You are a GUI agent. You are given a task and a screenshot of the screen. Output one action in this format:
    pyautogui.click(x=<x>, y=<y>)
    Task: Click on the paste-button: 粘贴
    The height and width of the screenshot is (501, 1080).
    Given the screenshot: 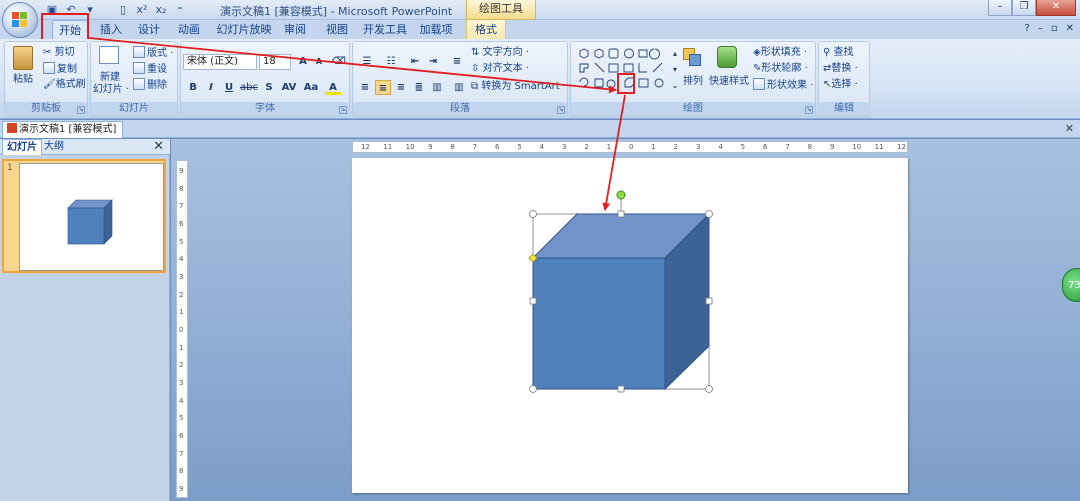 What is the action you would take?
    pyautogui.click(x=23, y=80)
    